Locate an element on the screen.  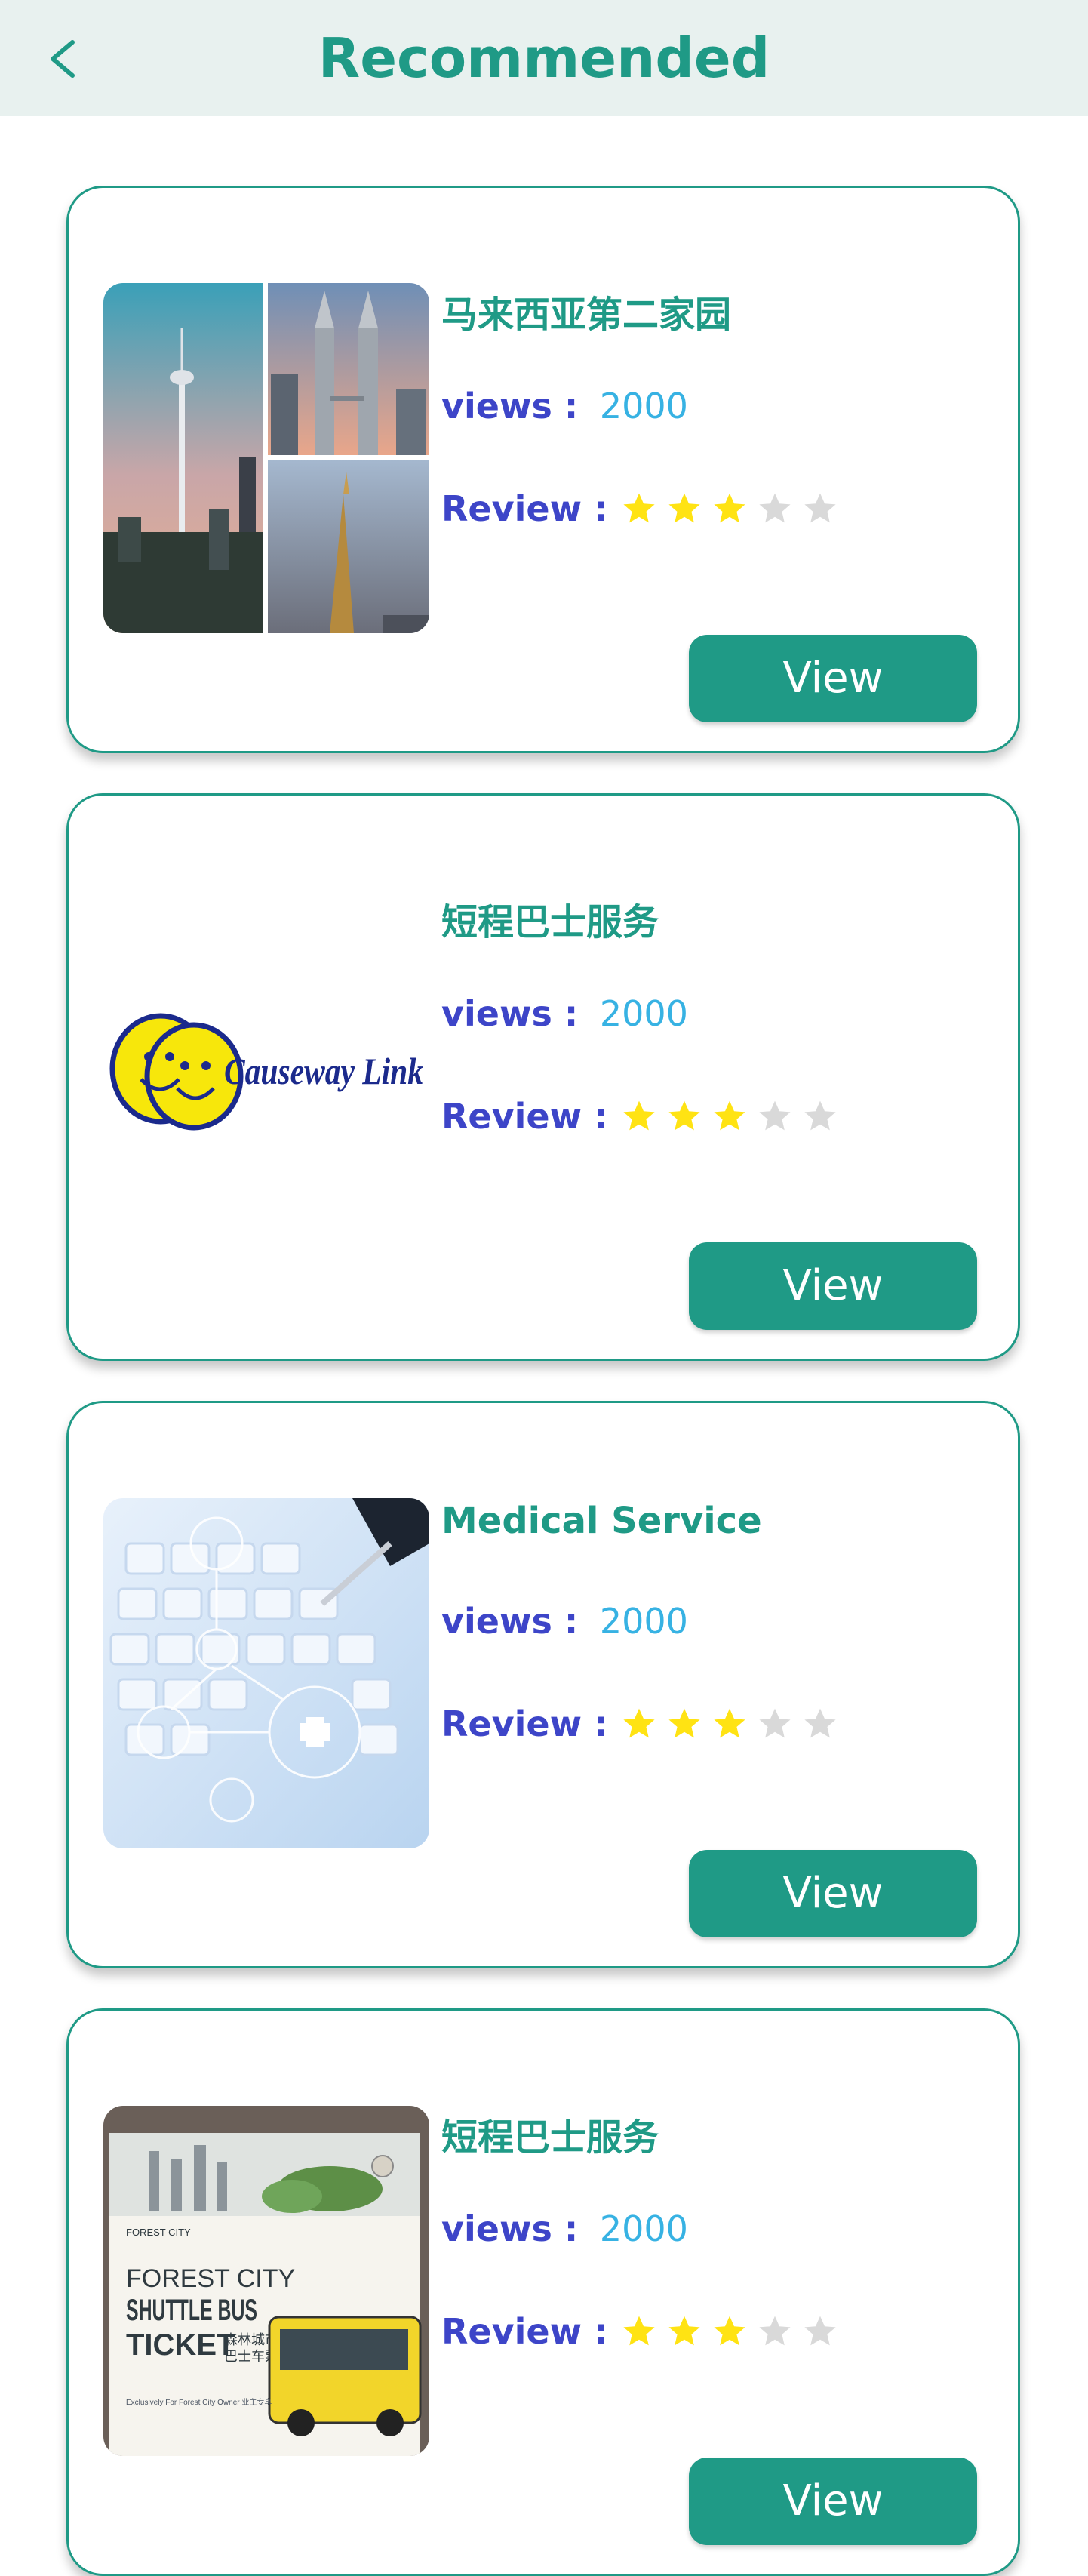
ticket-brand: FOREST CITY is located at coordinates (158, 2232).